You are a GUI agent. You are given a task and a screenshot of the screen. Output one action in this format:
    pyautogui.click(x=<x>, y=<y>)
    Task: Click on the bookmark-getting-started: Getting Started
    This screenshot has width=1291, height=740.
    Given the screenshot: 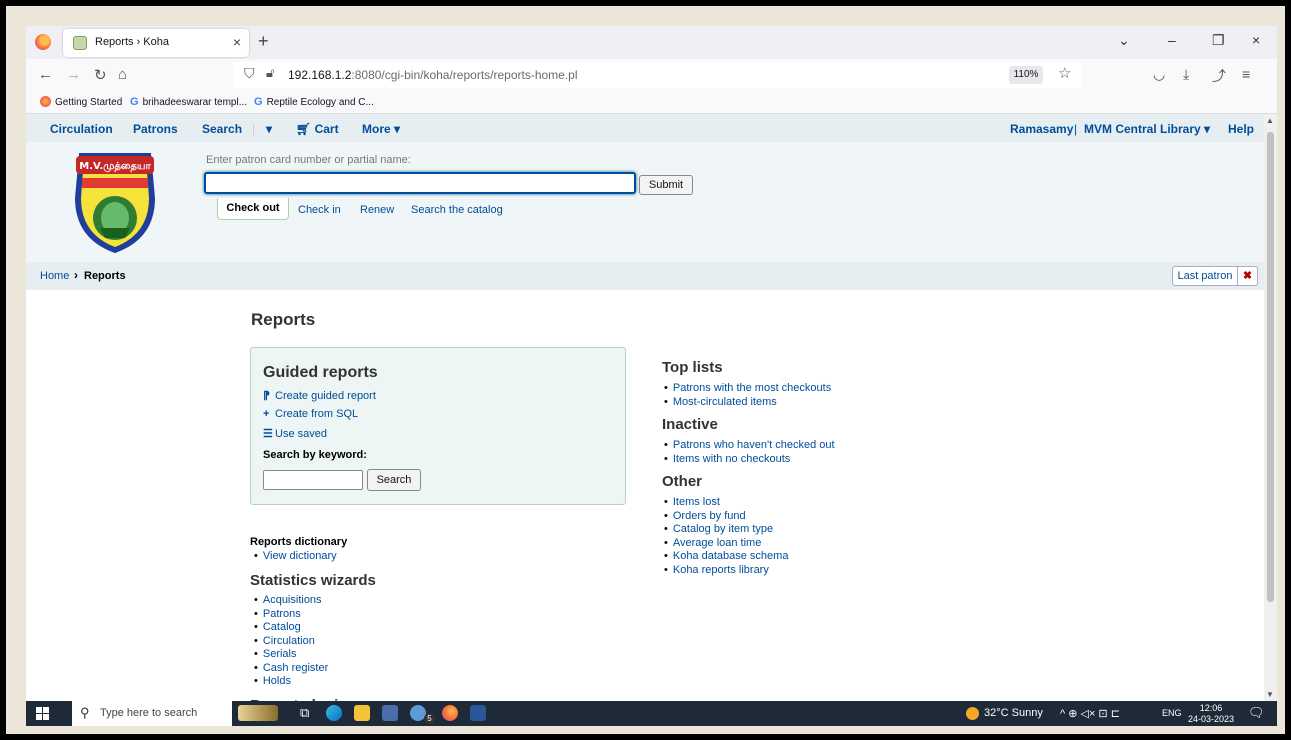 What is the action you would take?
    pyautogui.click(x=81, y=102)
    